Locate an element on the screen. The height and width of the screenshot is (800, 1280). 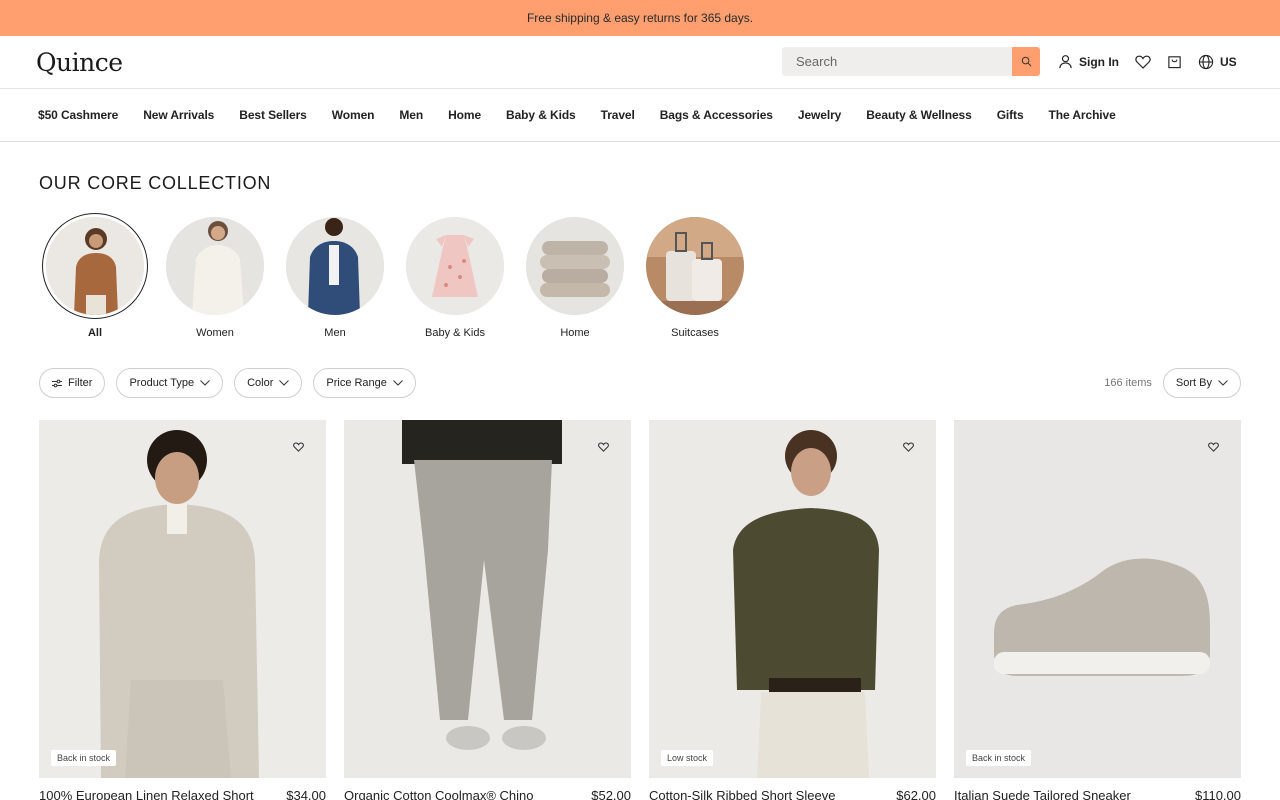
category-label: Home is located at coordinates (575, 333).